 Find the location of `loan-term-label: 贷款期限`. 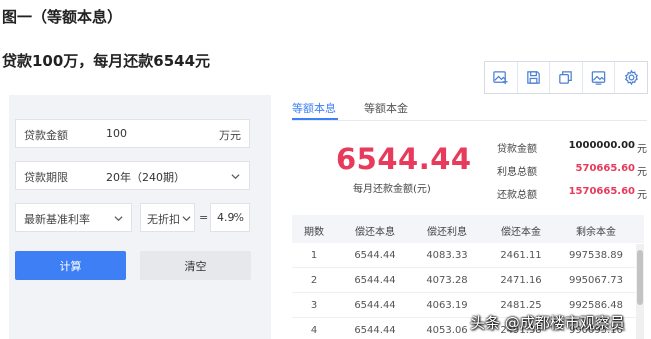

loan-term-label: 贷款期限 is located at coordinates (46, 177).